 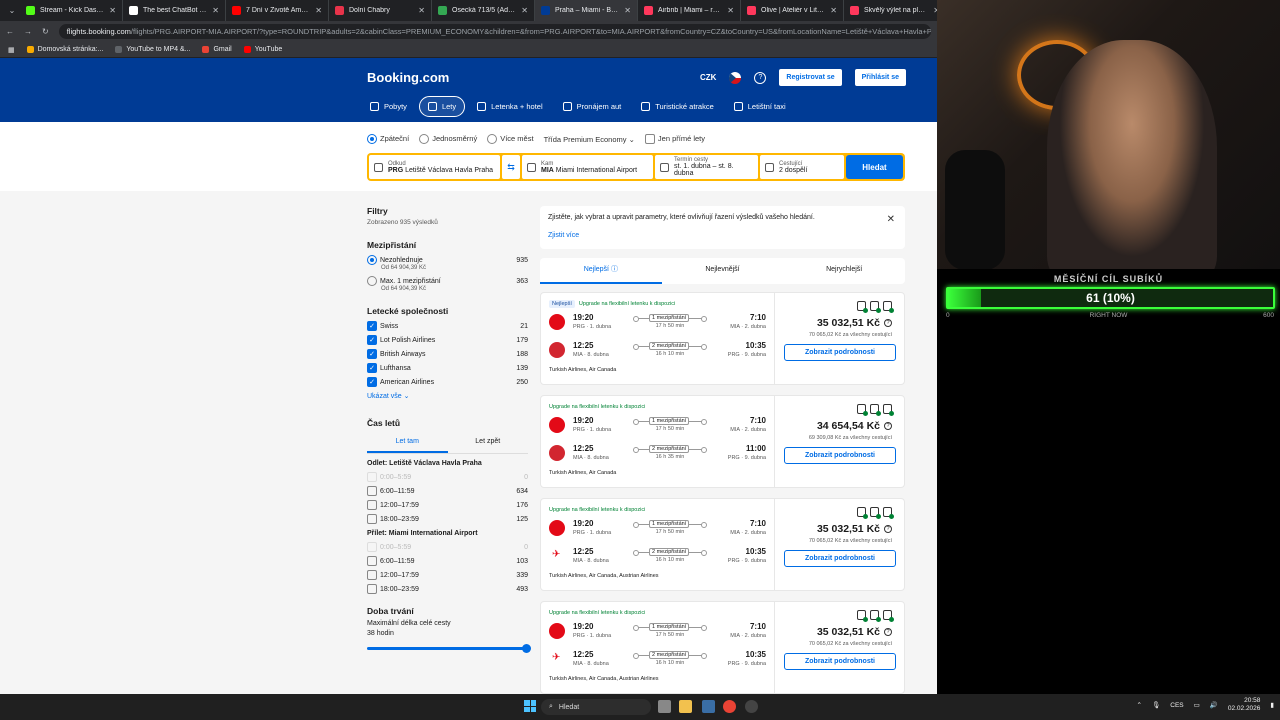 I want to click on browser-tab: Osecká 713/5 (Adresa) - Ma ✕, so click(x=483, y=10).